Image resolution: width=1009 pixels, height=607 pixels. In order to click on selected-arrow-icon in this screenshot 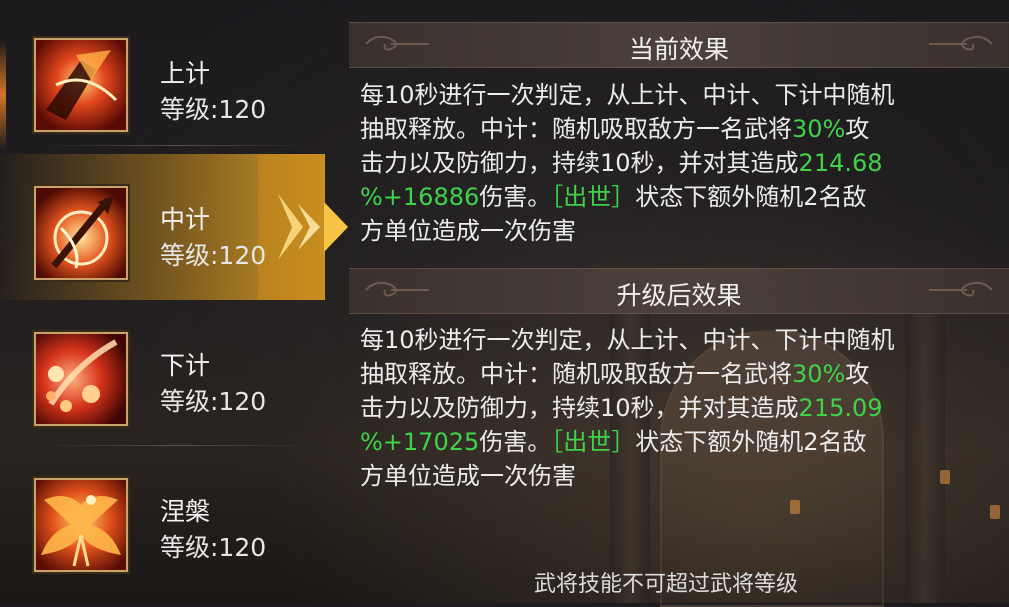, I will do `click(303, 227)`.